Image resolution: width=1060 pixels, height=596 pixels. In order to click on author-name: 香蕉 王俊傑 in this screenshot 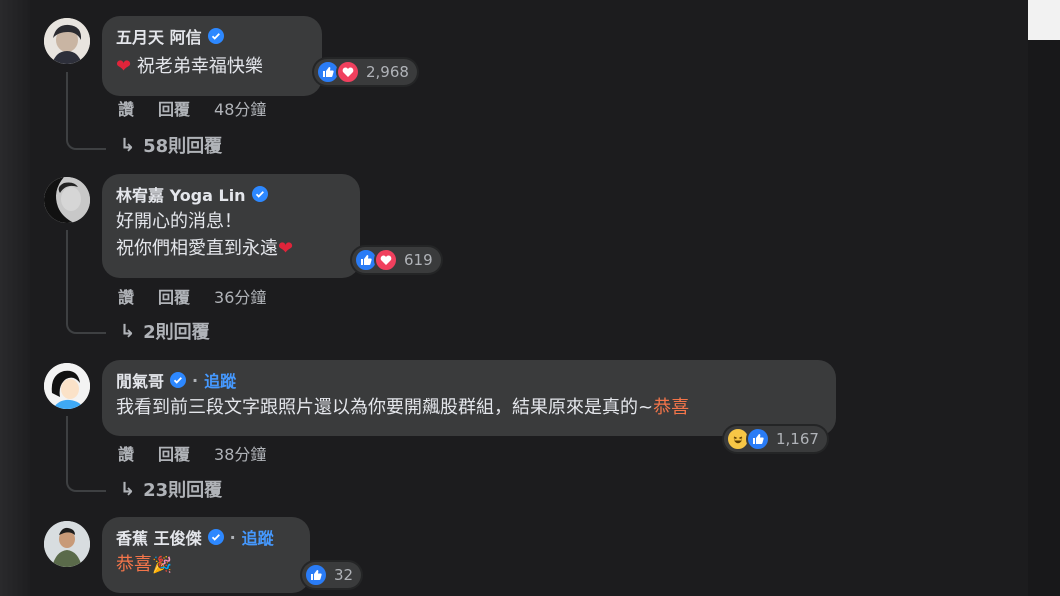, I will do `click(159, 537)`.